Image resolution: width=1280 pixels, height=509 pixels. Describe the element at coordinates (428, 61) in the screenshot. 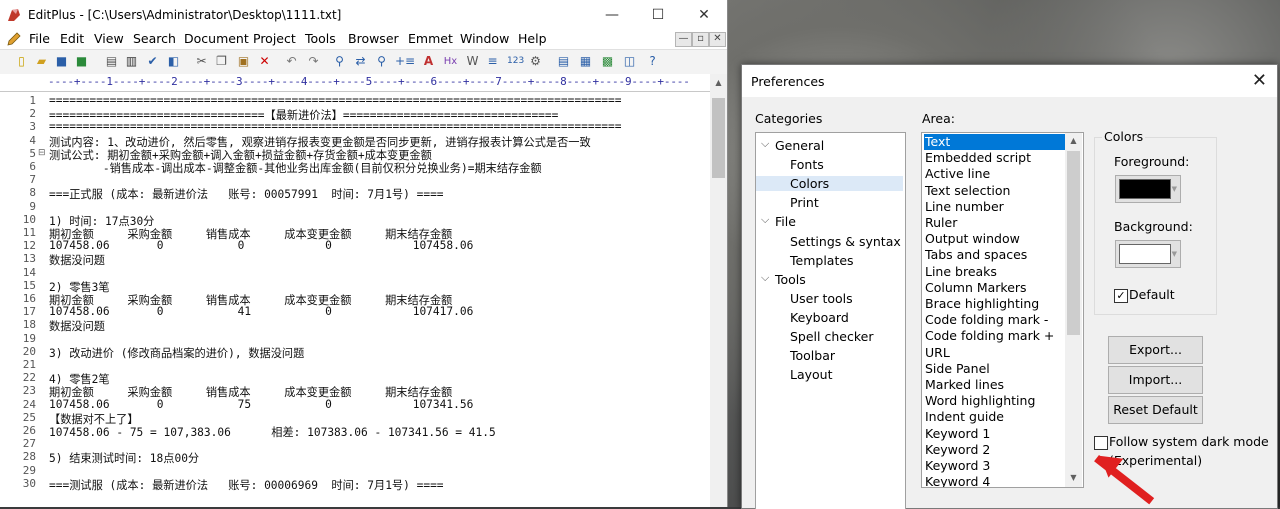

I see `font-size-icon: A` at that location.